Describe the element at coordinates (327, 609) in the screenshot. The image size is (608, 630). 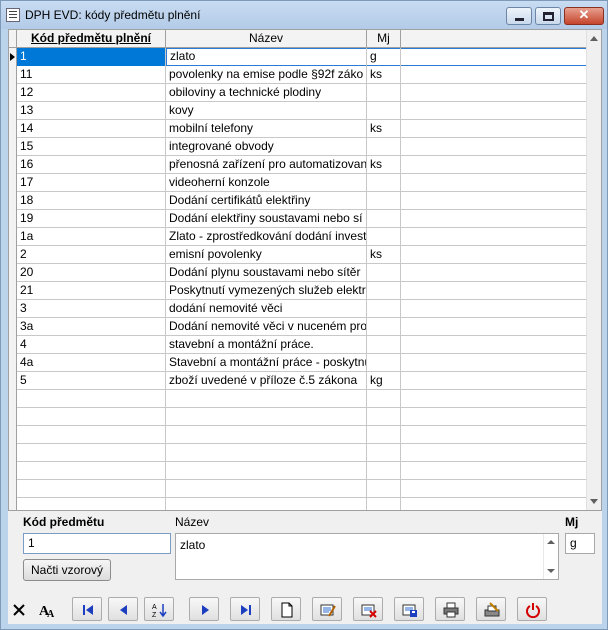
I see `edit-record-button` at that location.